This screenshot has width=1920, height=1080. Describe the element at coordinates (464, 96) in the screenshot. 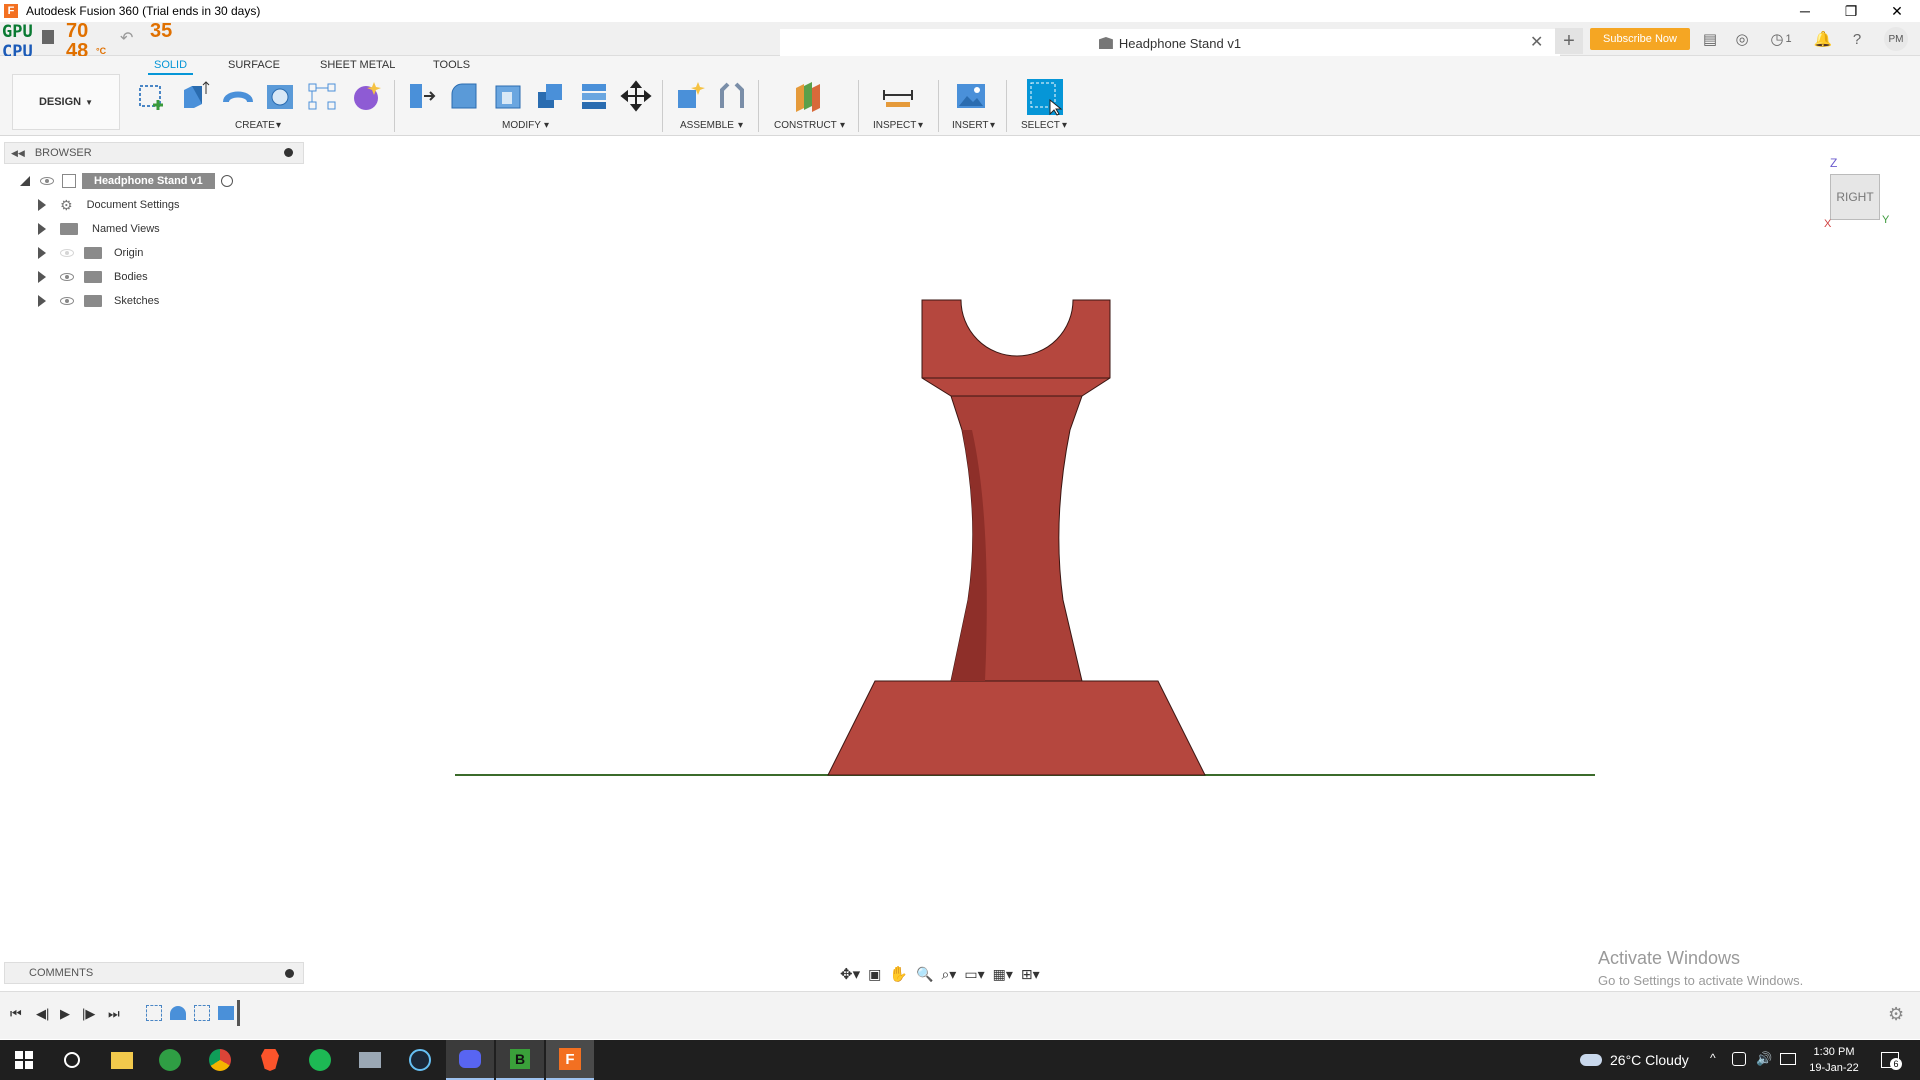

I see `fillet-icon` at that location.